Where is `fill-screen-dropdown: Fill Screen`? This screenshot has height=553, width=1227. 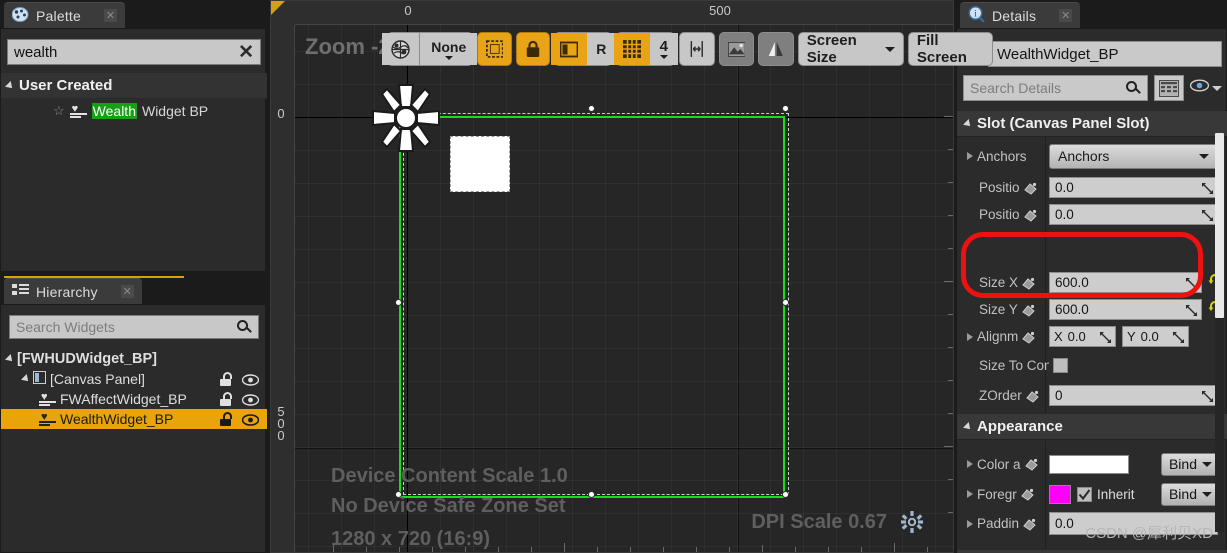
fill-screen-dropdown: Fill Screen is located at coordinates (950, 49).